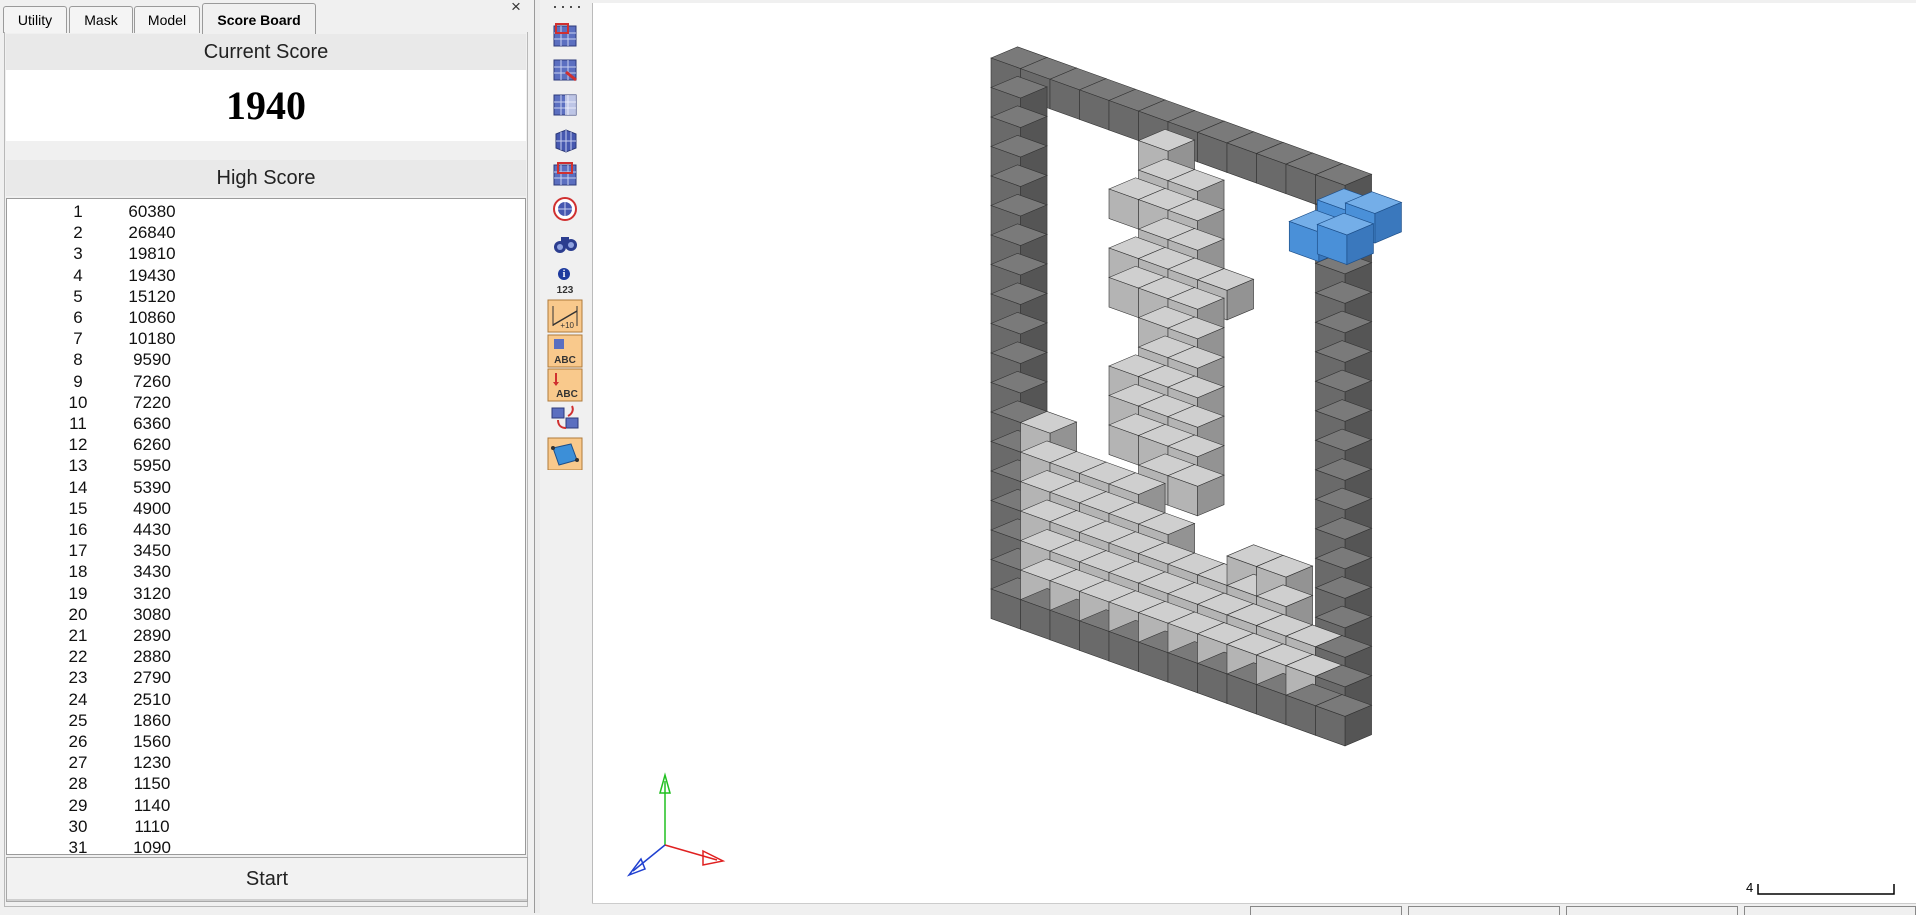 The image size is (1916, 915). Describe the element at coordinates (1345, 239) in the screenshot. I see `falling-piece-block` at that location.